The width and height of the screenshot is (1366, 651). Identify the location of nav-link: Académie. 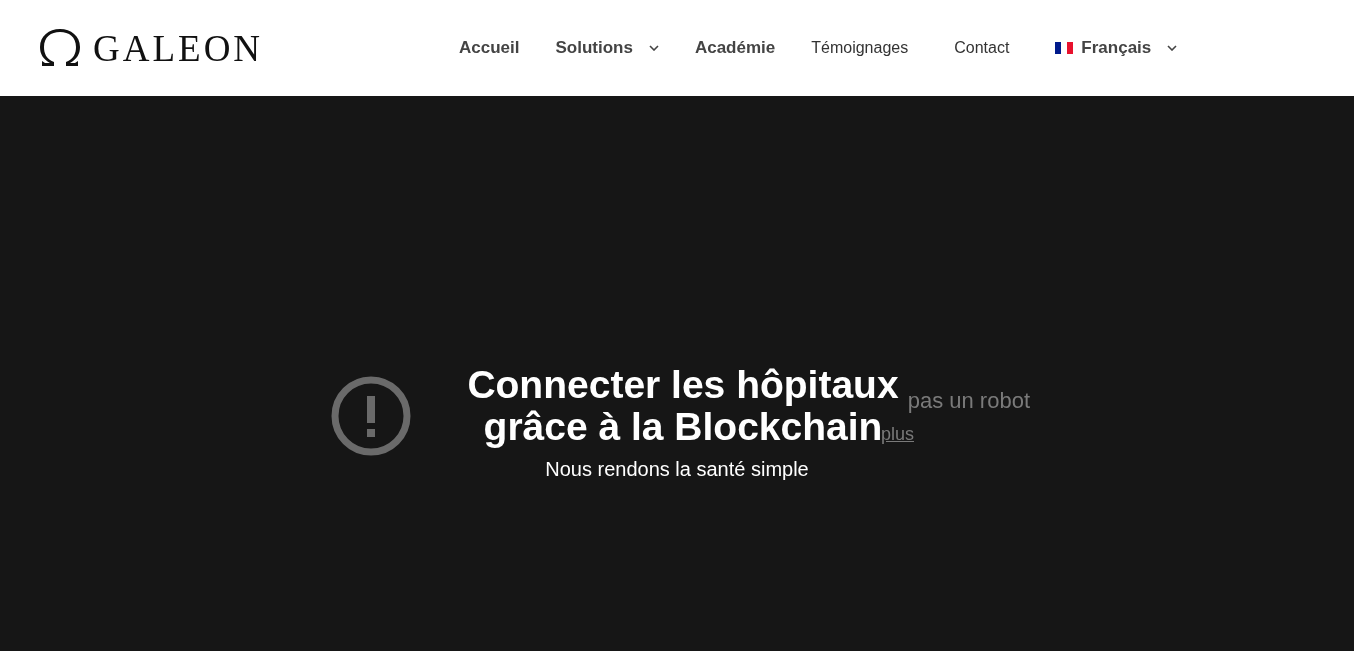
(735, 48).